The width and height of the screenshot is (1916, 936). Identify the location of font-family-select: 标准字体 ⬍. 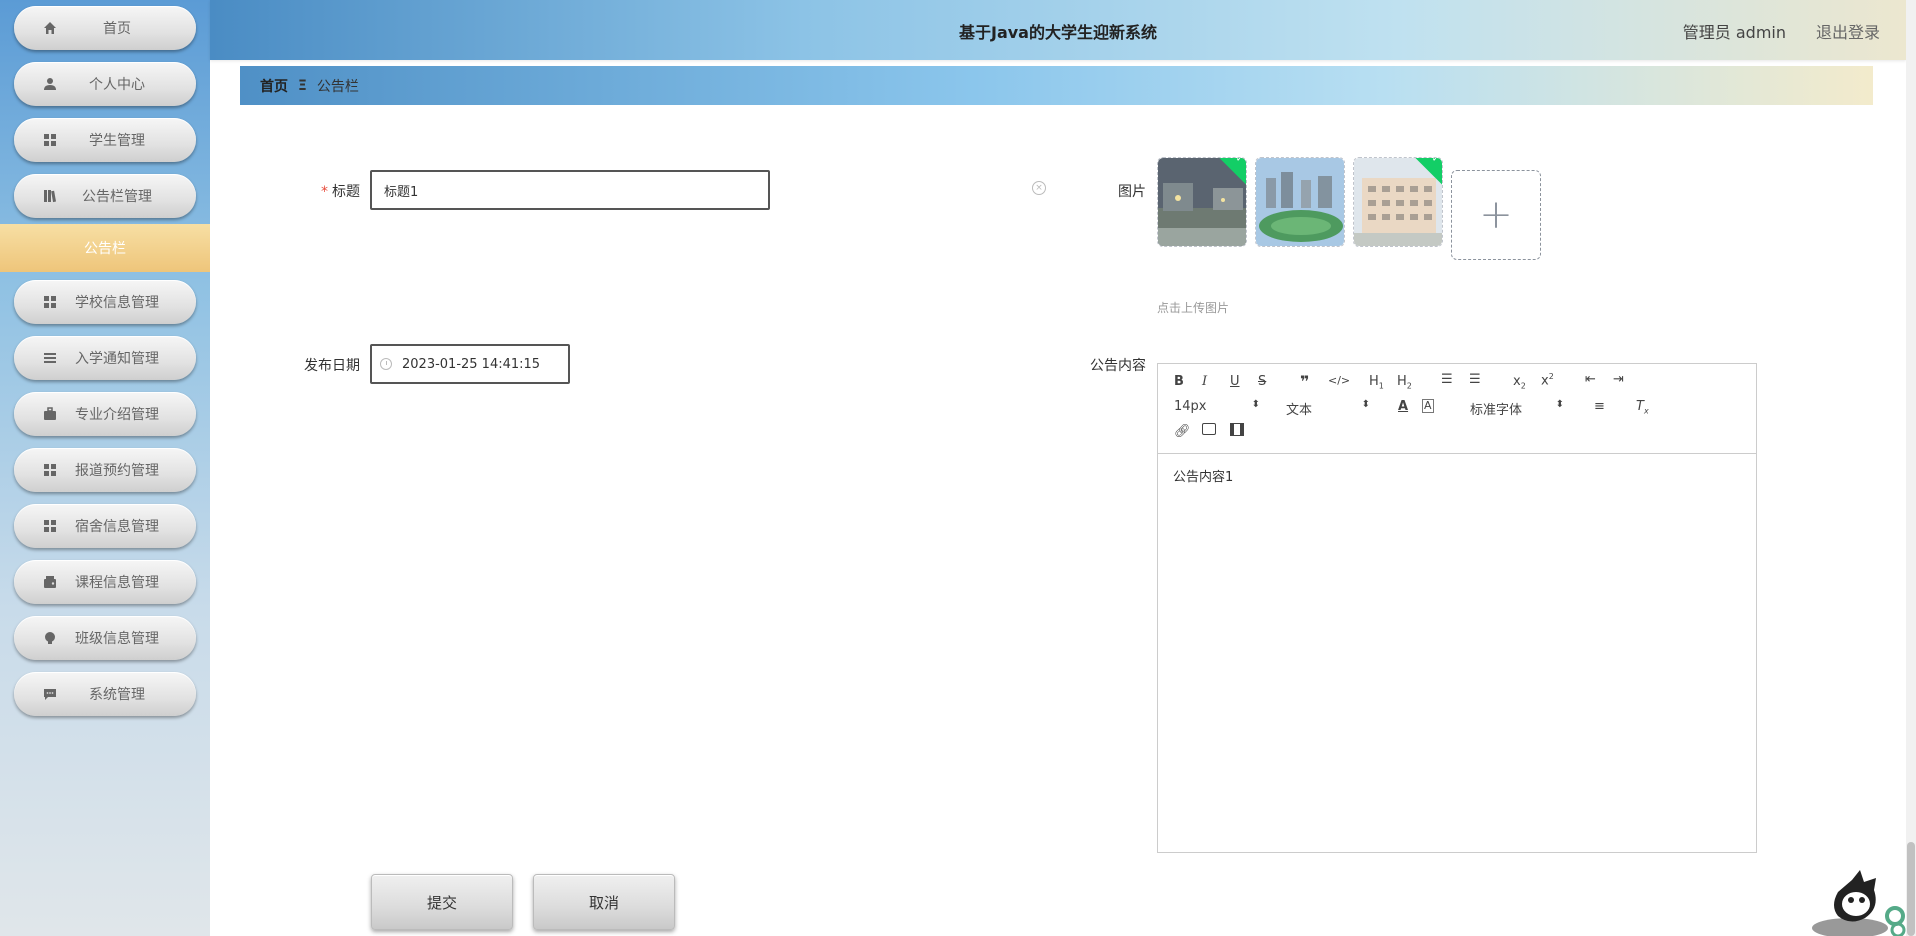
(1517, 408).